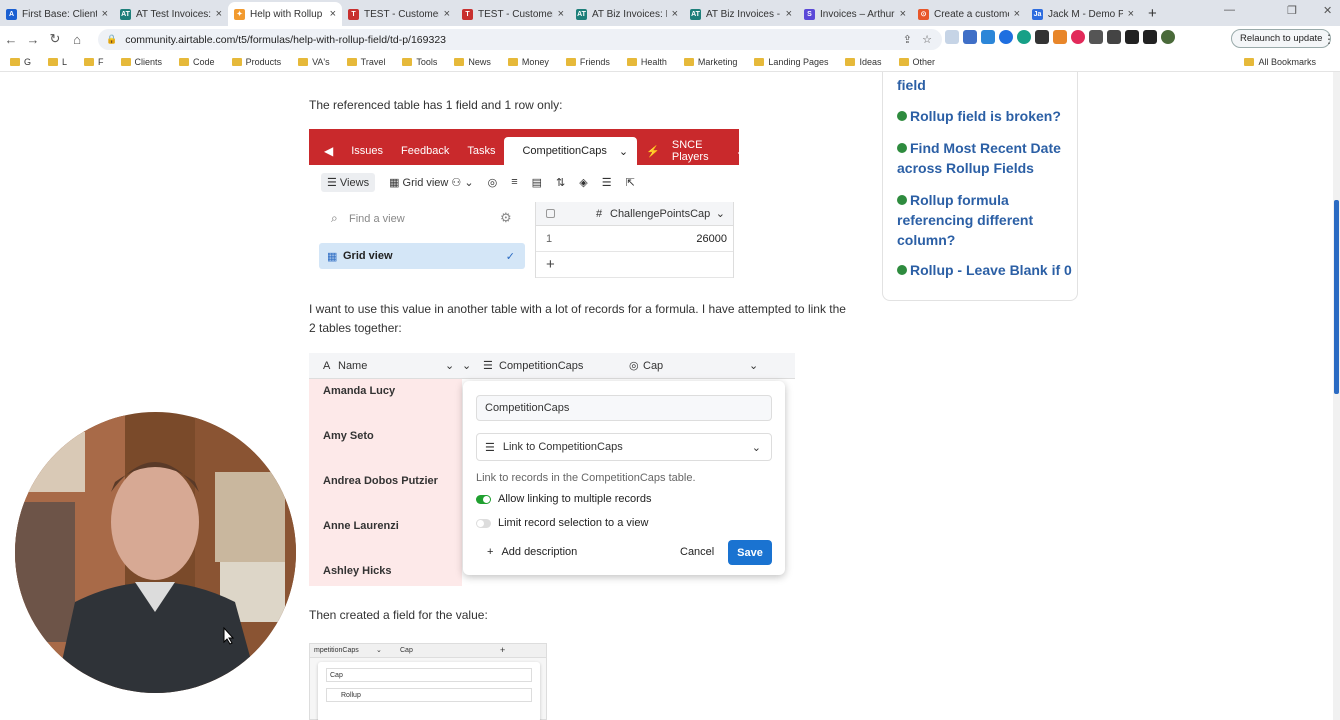  Describe the element at coordinates (1336, 396) in the screenshot. I see `scrollbar` at that location.